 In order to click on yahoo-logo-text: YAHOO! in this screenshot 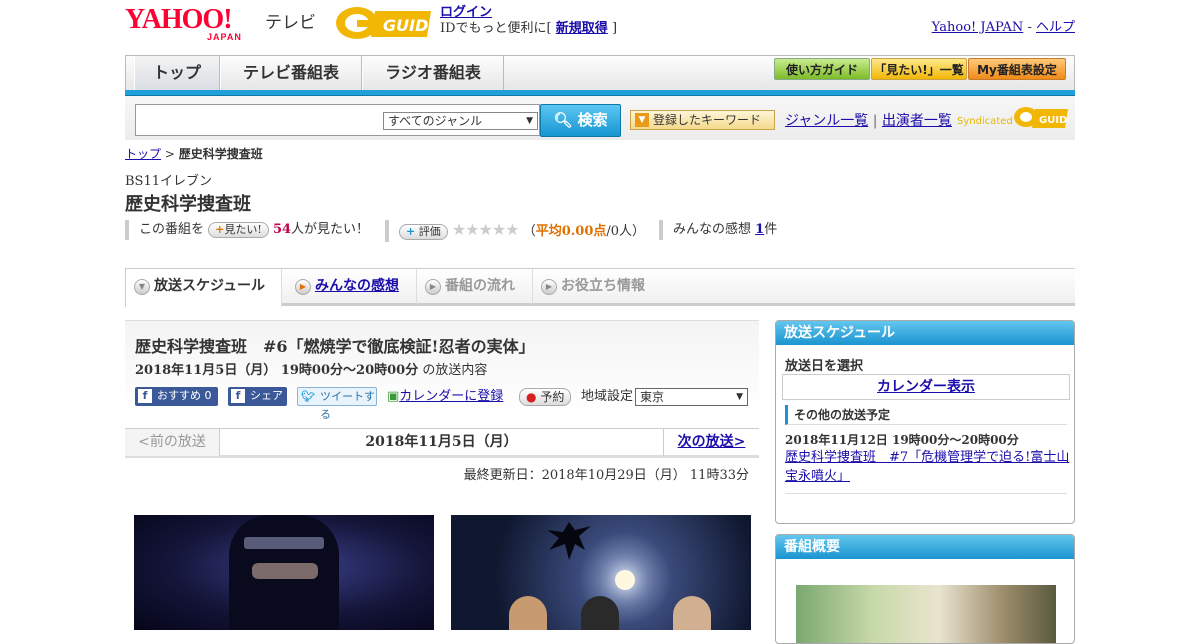, I will do `click(179, 19)`.